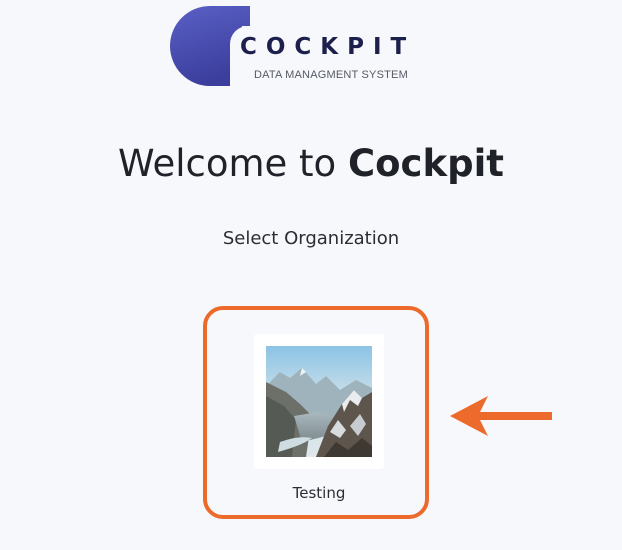 This screenshot has height=550, width=622. I want to click on org-thumbnail-frame, so click(319, 401).